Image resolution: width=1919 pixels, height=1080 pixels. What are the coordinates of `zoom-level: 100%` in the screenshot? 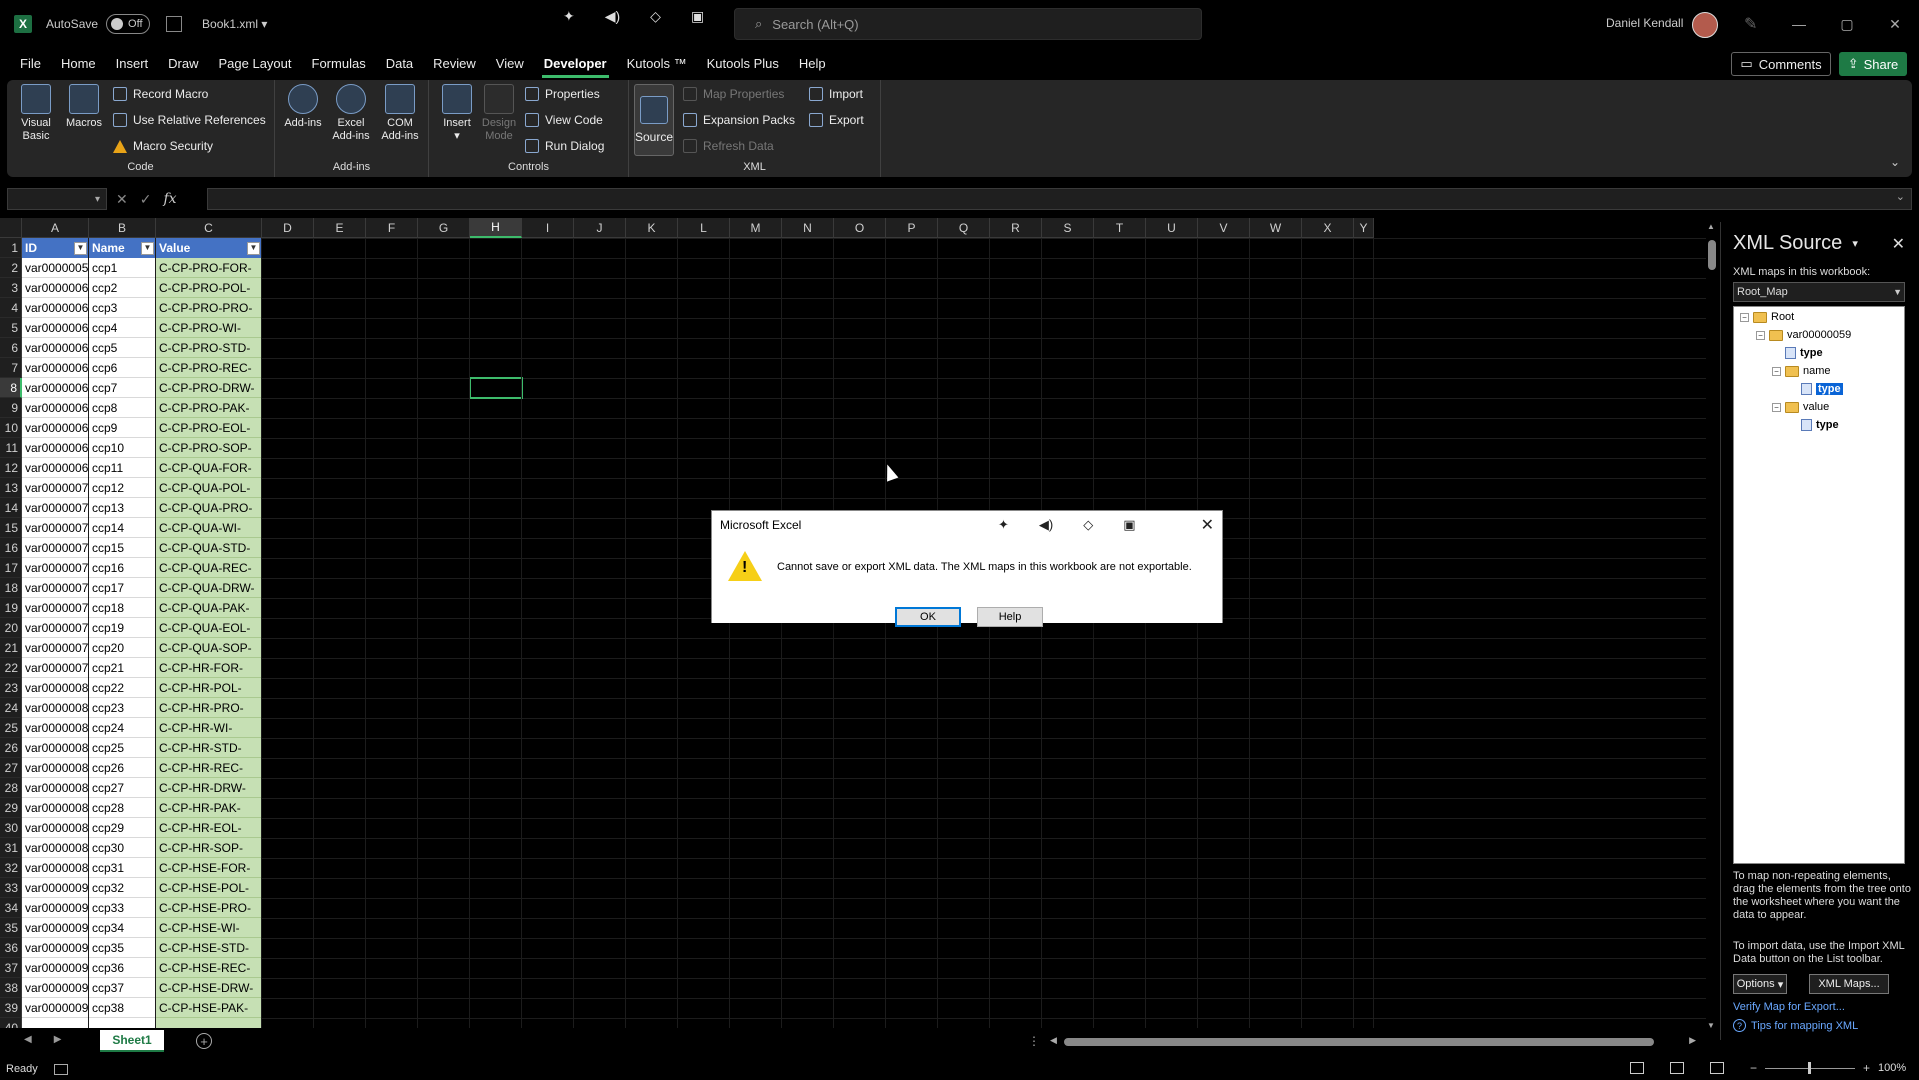 It's located at (1892, 1068).